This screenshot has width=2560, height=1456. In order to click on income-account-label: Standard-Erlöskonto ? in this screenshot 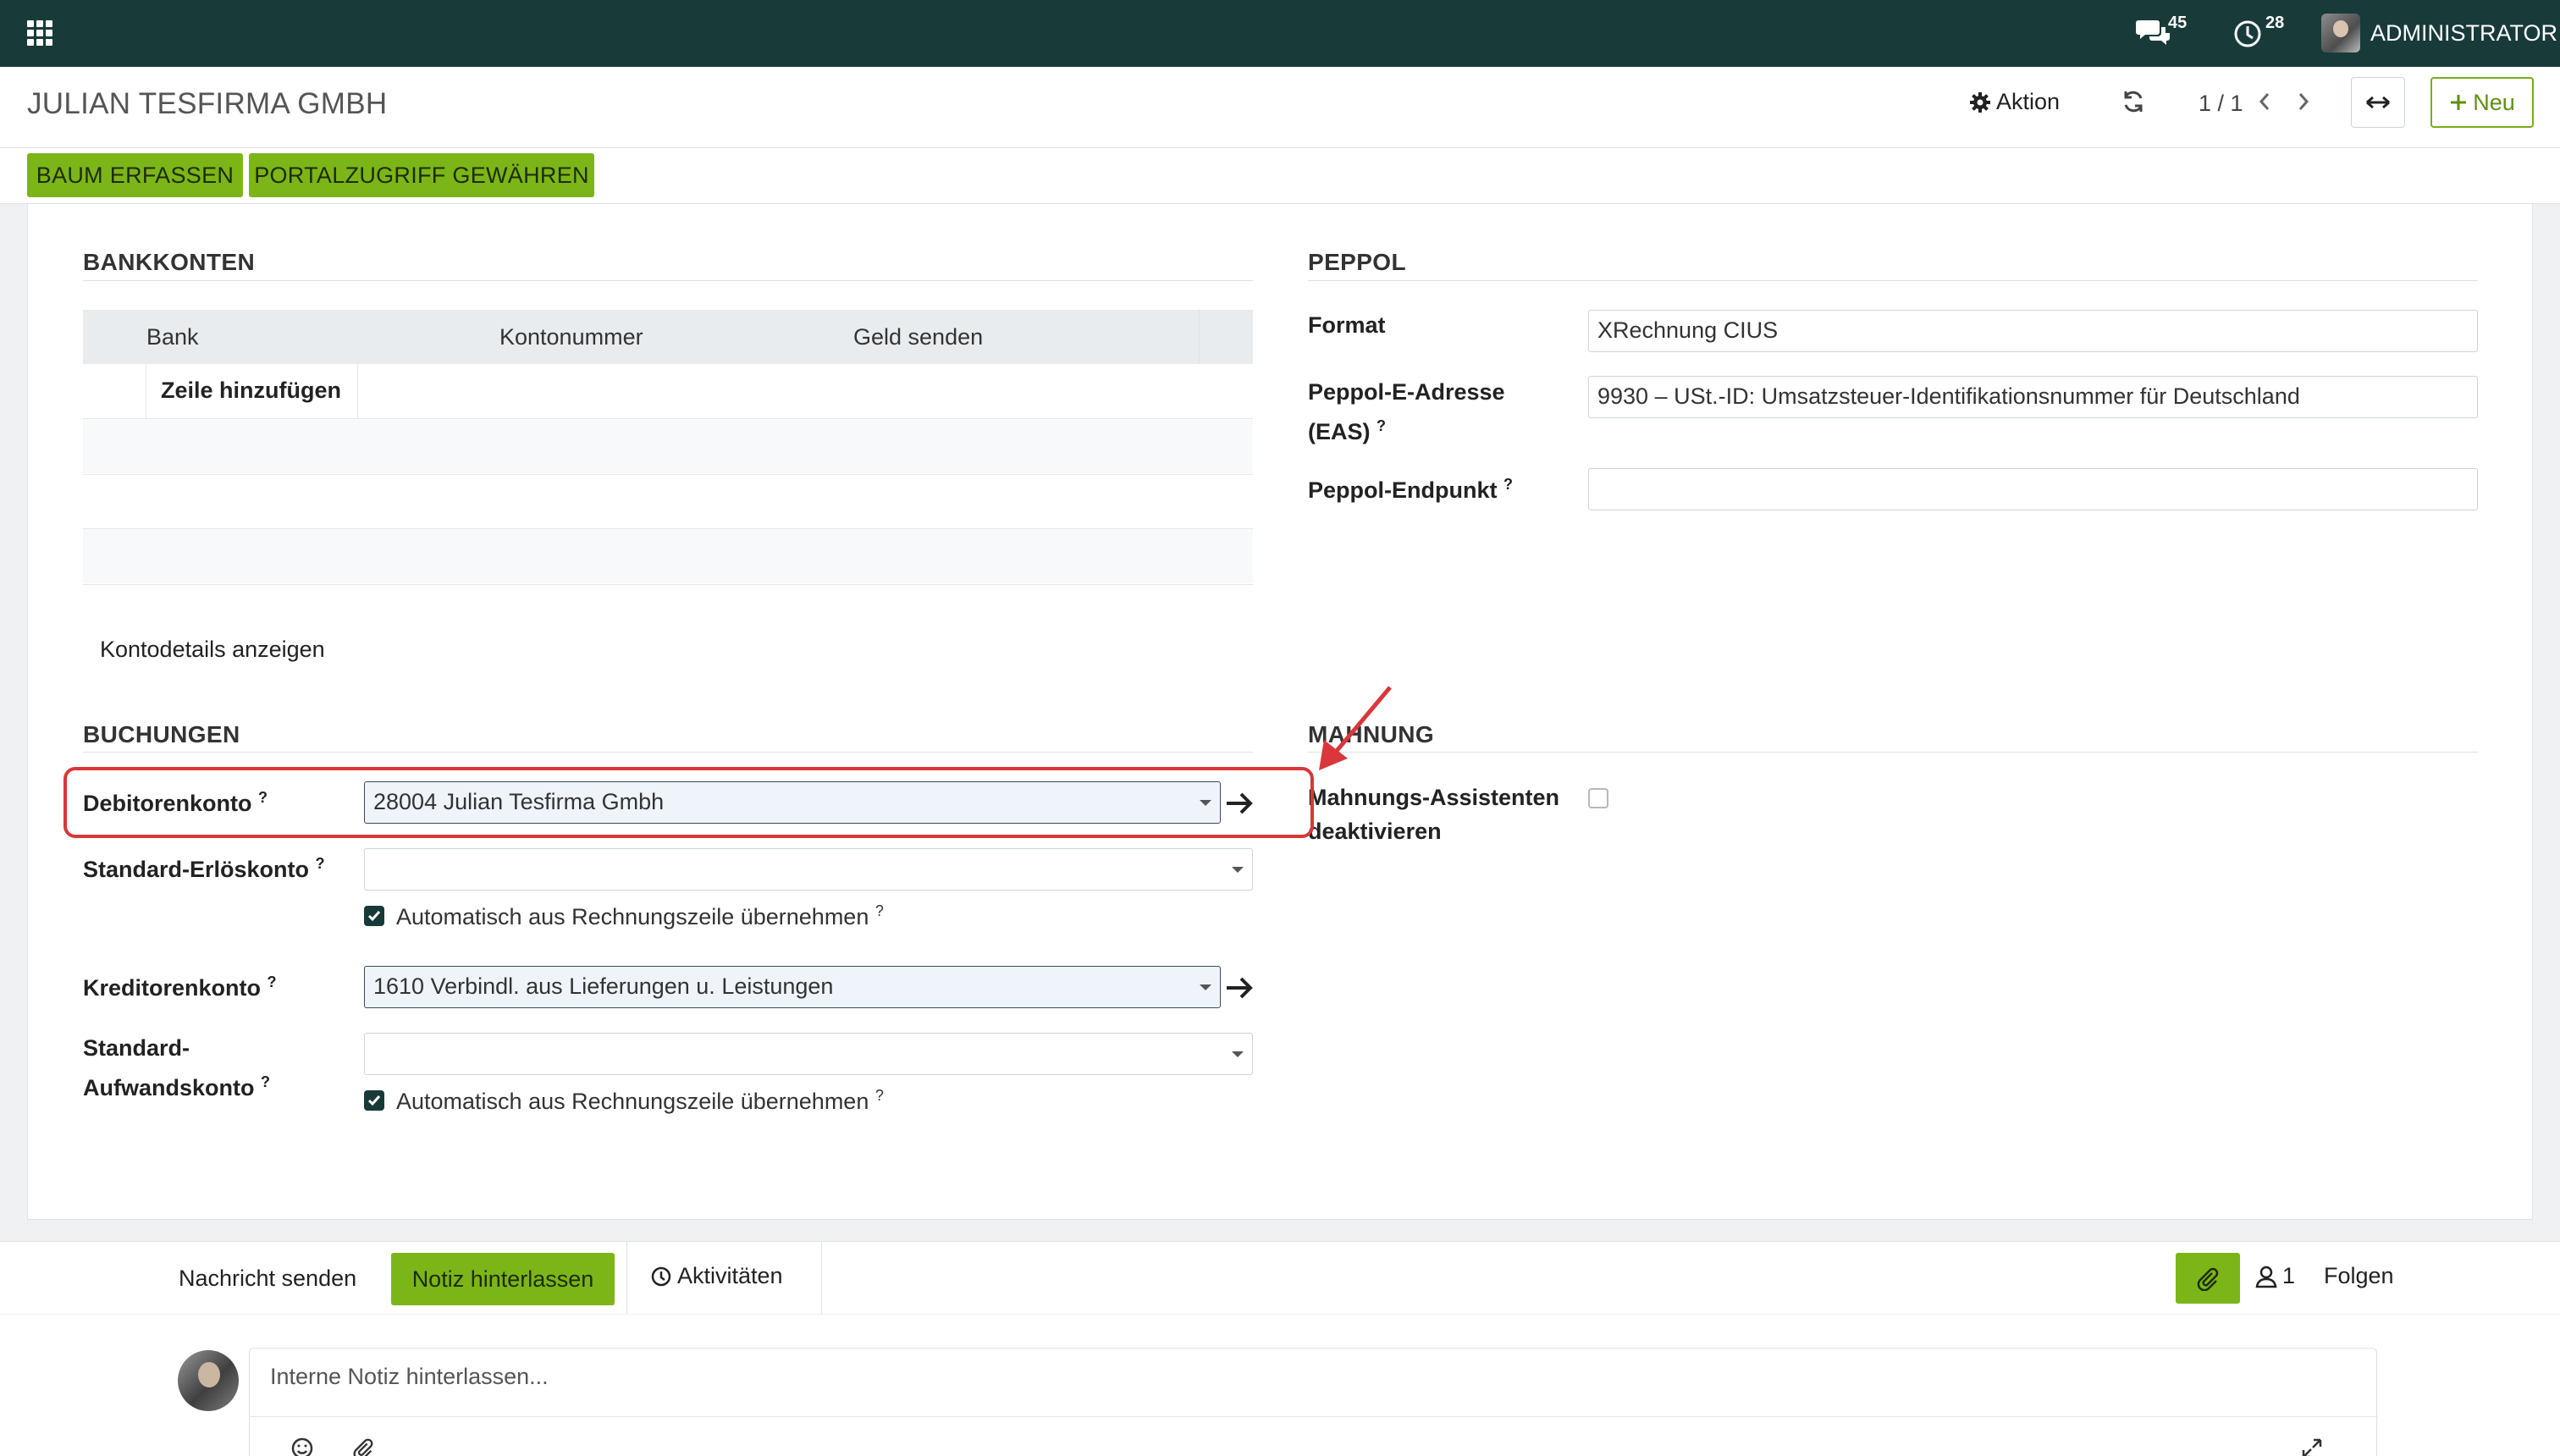, I will do `click(204, 869)`.